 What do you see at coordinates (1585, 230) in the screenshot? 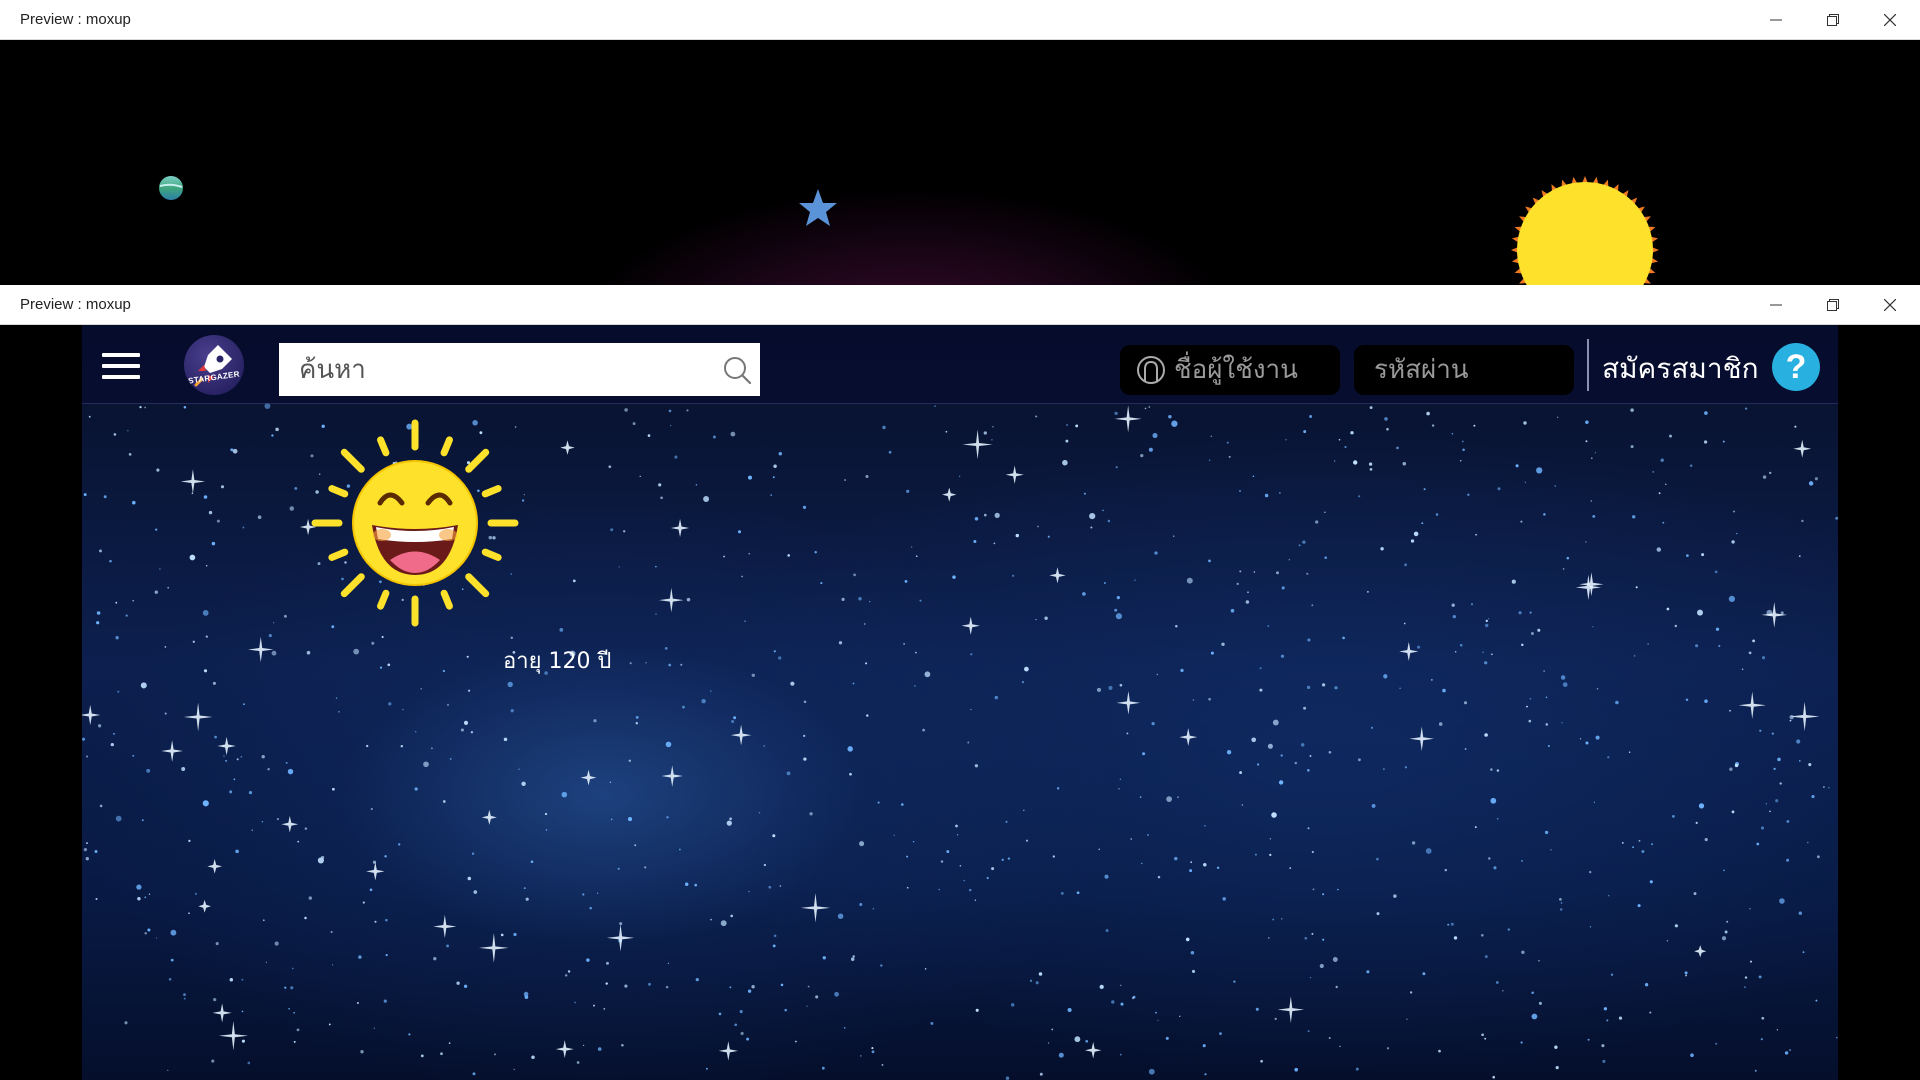
I see `sun-icon` at bounding box center [1585, 230].